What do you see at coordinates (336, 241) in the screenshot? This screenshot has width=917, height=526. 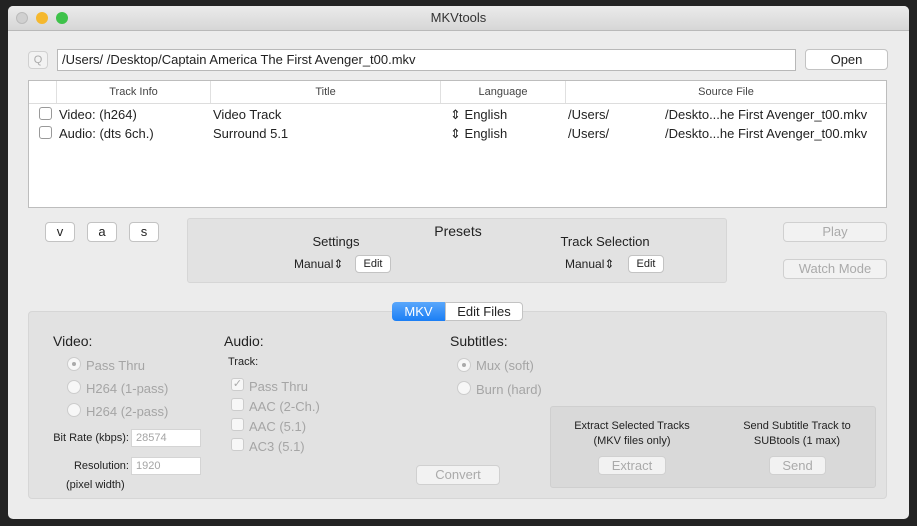 I see `settings-label: Settings` at bounding box center [336, 241].